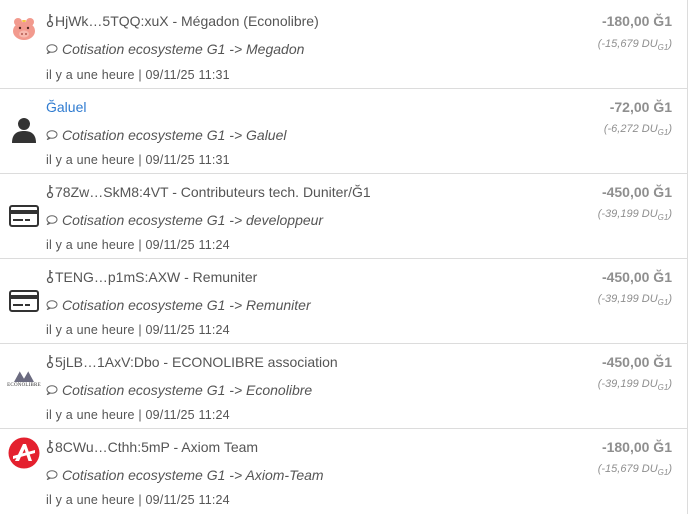 Image resolution: width=688 pixels, height=514 pixels. What do you see at coordinates (640, 107) in the screenshot?
I see `transaction-amount: -72,00 Ğ1` at bounding box center [640, 107].